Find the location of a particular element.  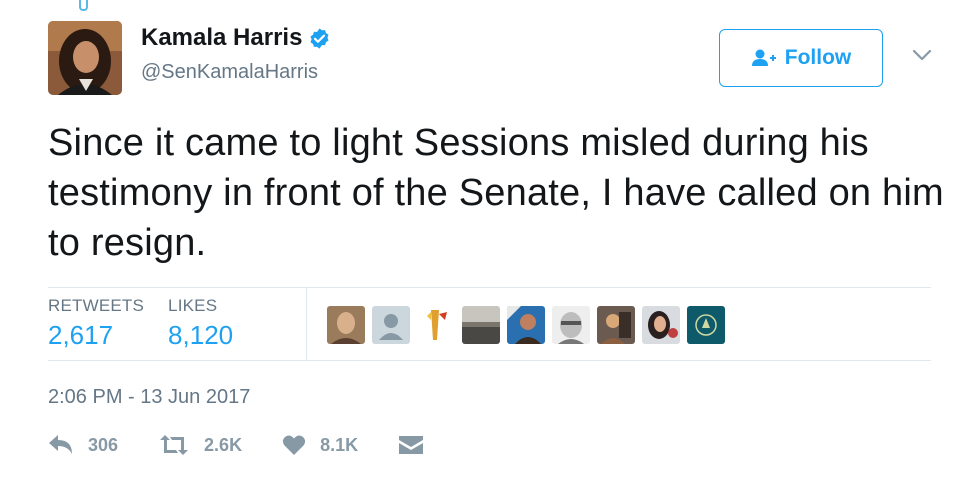

follow-button: Follow is located at coordinates (801, 58).